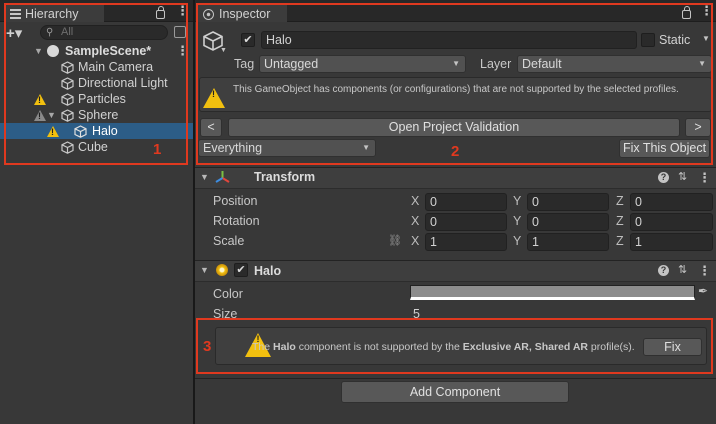 This screenshot has height=424, width=716. I want to click on halo-title: Halo, so click(268, 271).